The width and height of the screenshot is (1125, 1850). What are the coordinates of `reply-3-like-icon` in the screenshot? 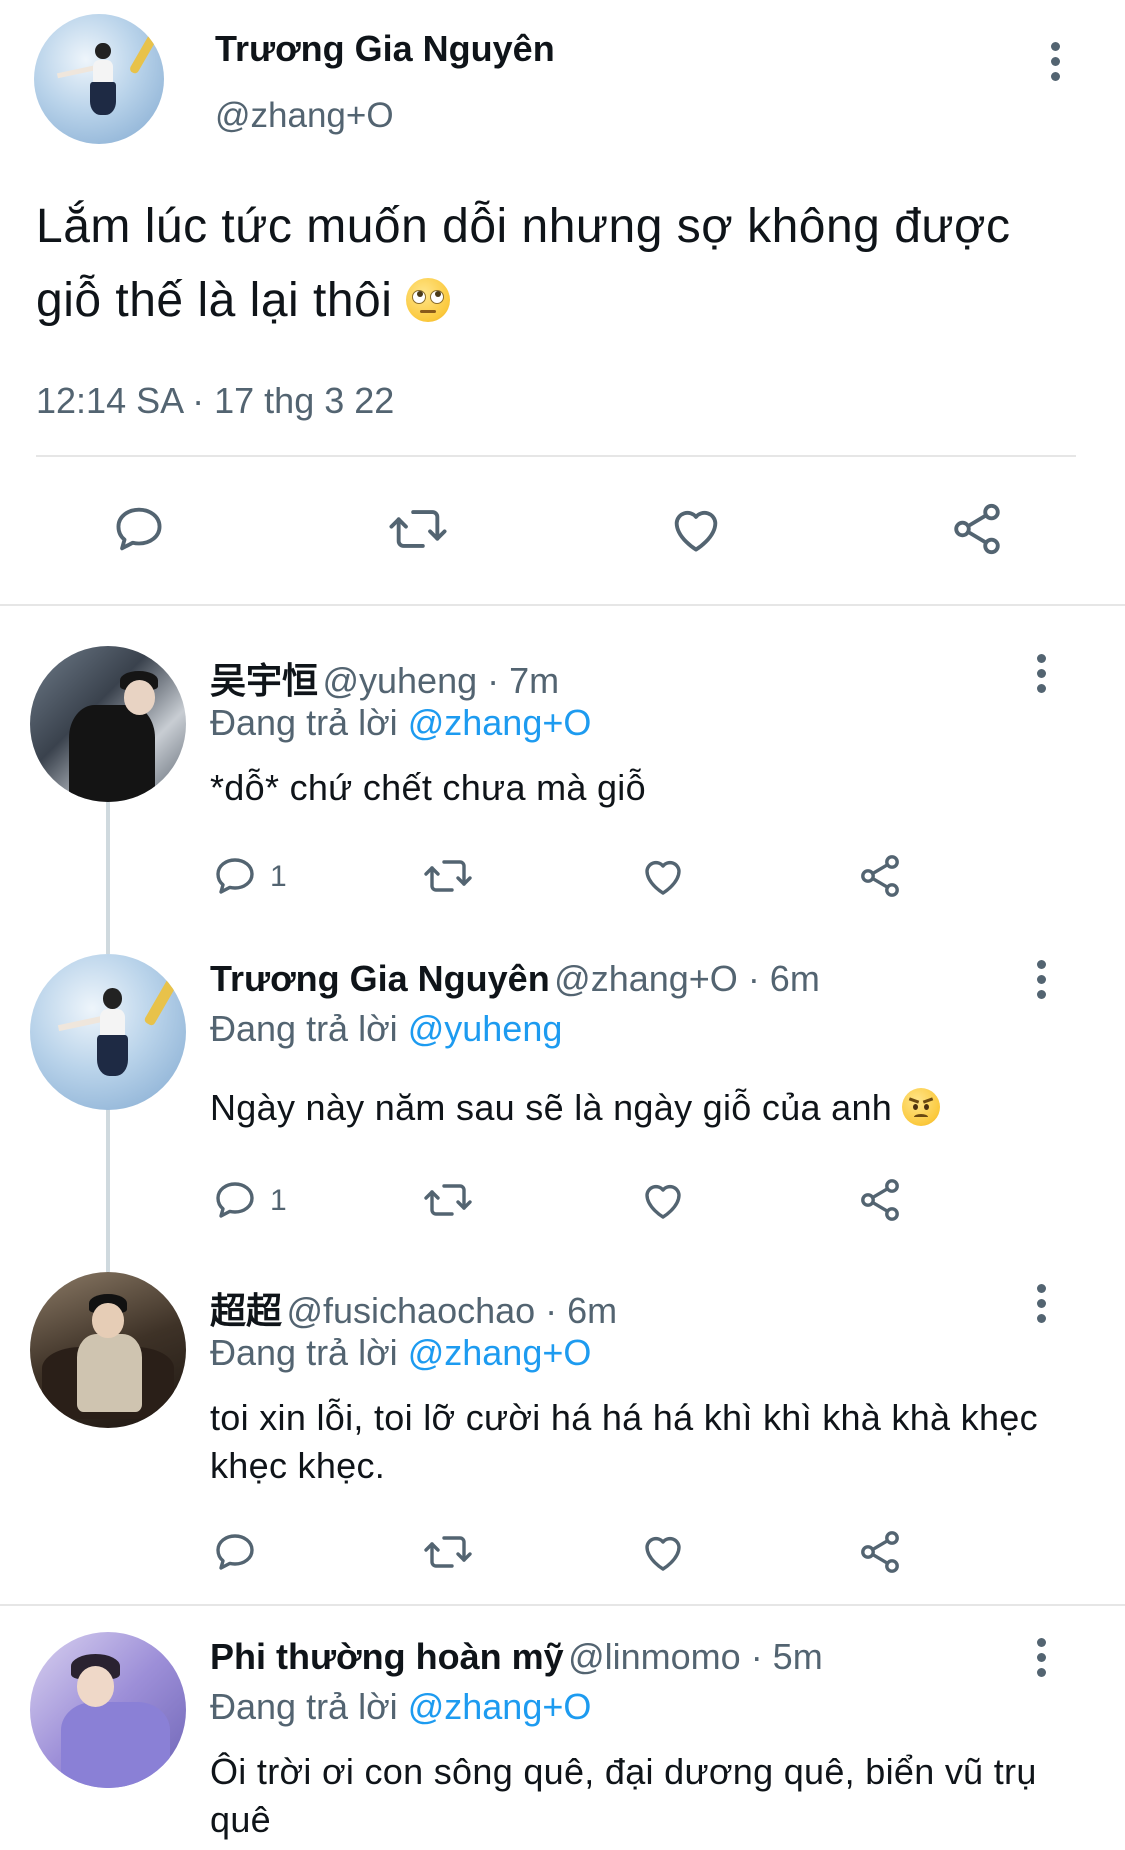 It's located at (663, 1552).